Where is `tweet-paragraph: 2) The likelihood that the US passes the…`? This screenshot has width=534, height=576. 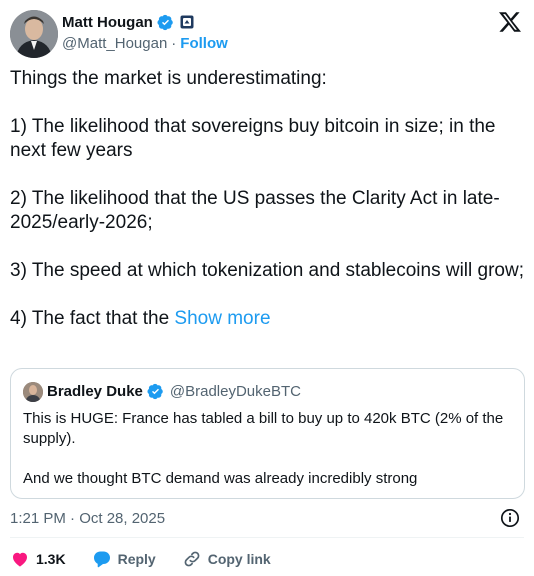 tweet-paragraph: 2) The likelihood that the US passes the… is located at coordinates (255, 210).